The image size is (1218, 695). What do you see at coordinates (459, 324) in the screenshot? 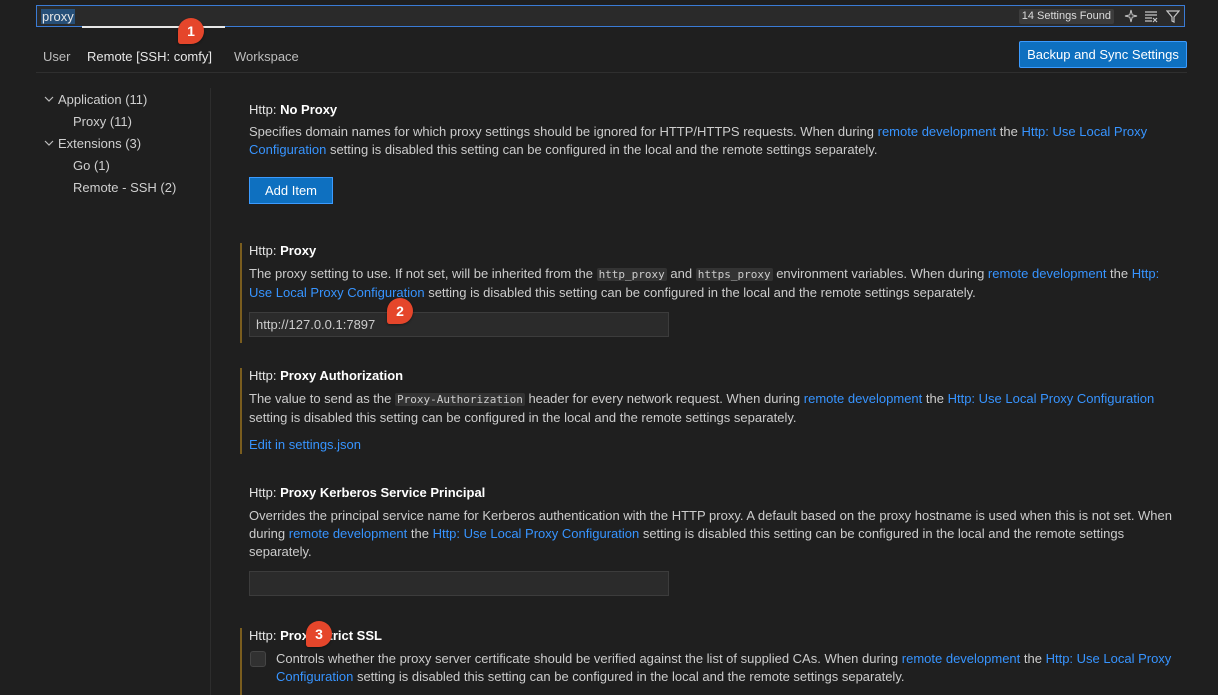
I see `proxy-input: http://127.0.0.1:7897` at bounding box center [459, 324].